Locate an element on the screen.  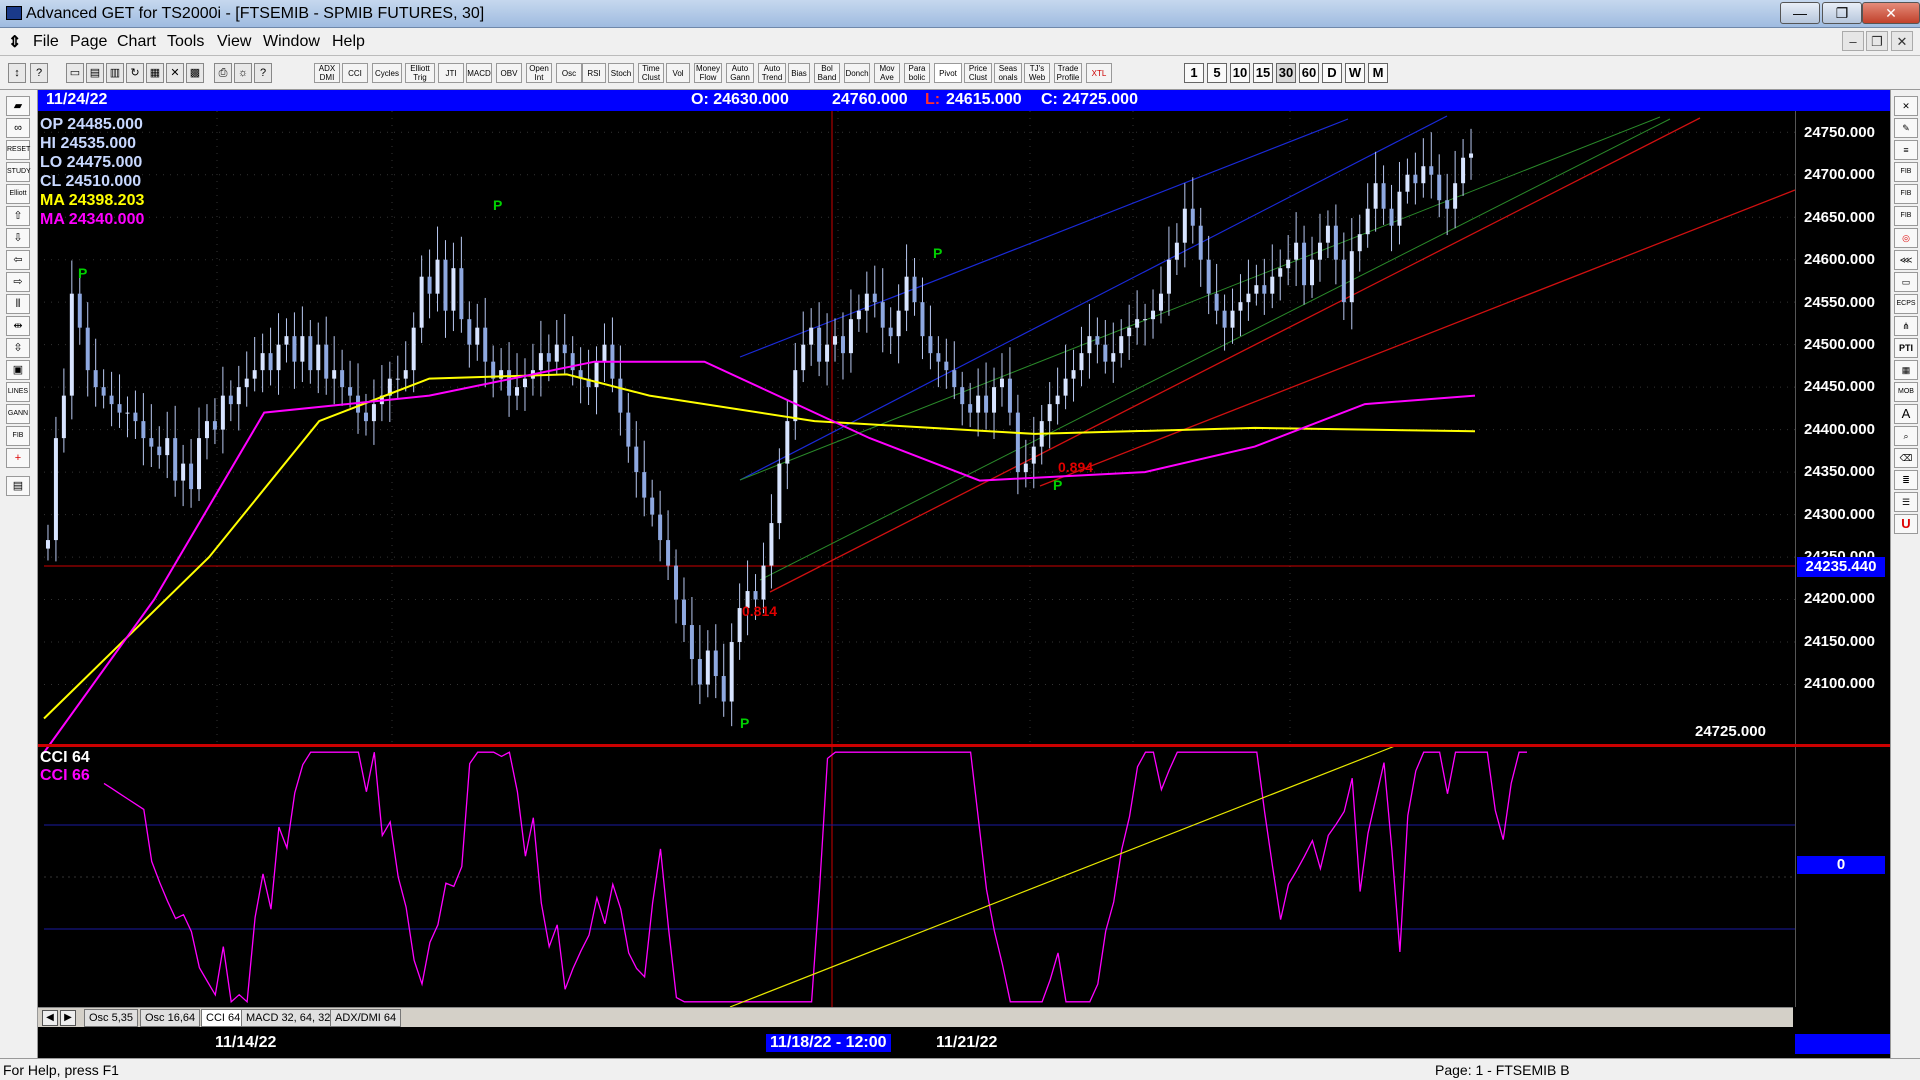
tab-osc-5-35: Osc 5,35 is located at coordinates (111, 1018).